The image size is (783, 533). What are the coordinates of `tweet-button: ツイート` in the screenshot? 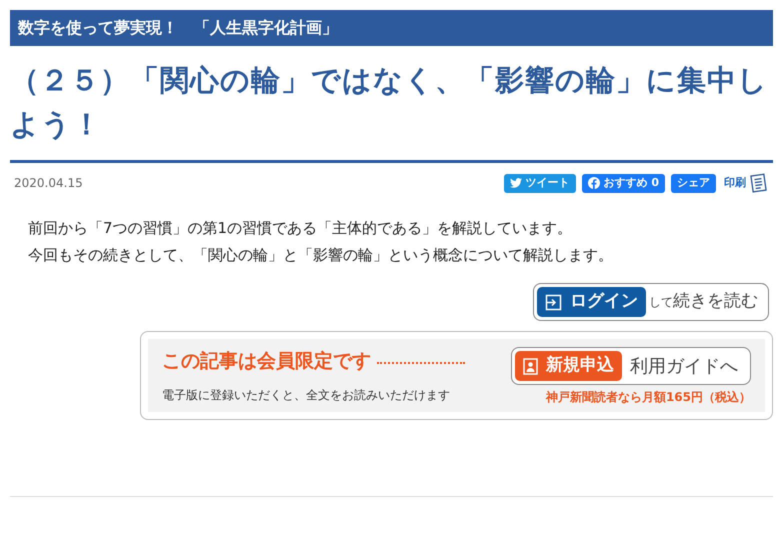 It's located at (540, 183).